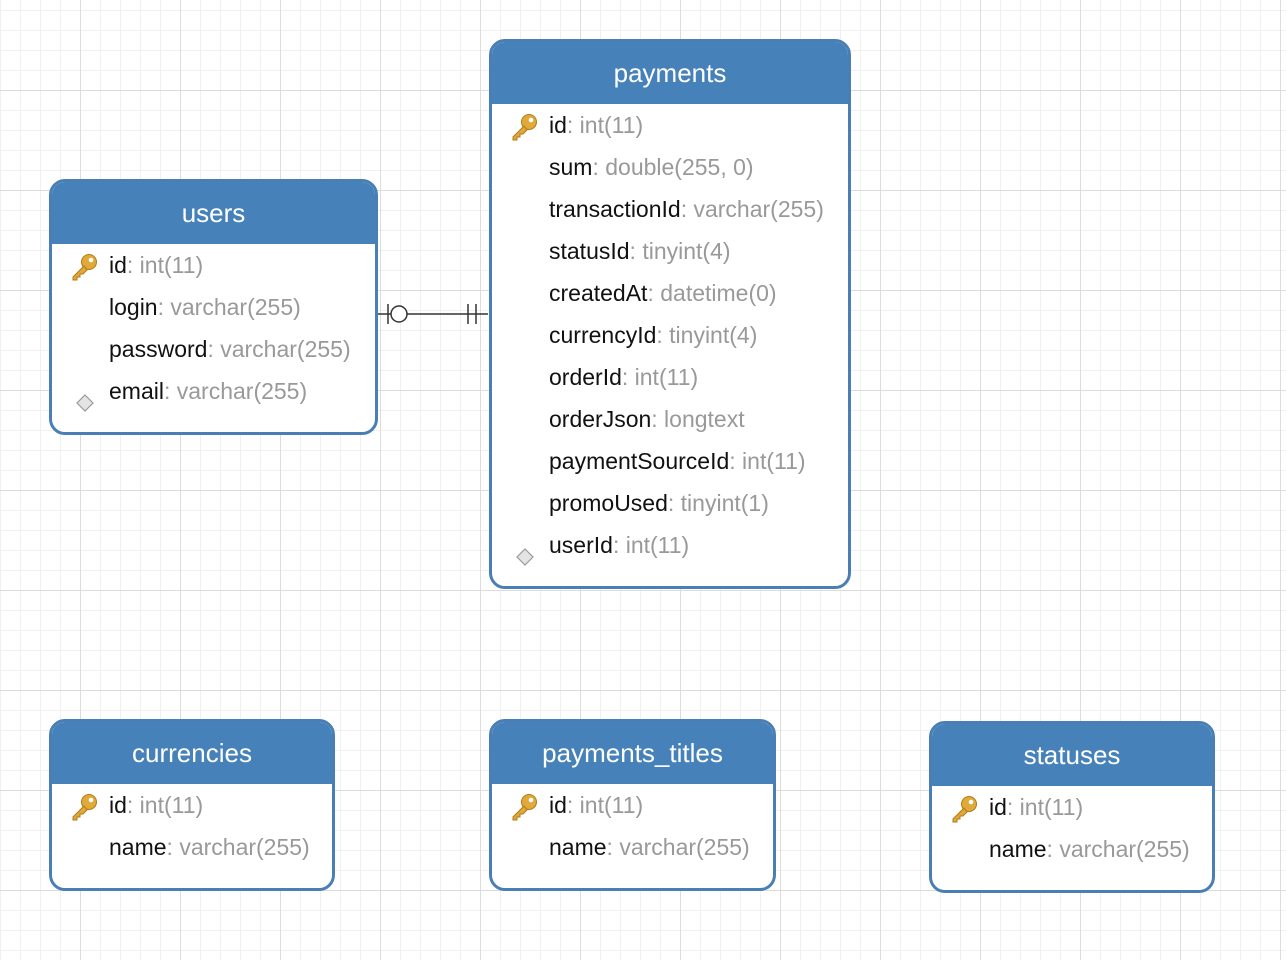 The height and width of the screenshot is (960, 1286). I want to click on table-header: currencies, so click(192, 753).